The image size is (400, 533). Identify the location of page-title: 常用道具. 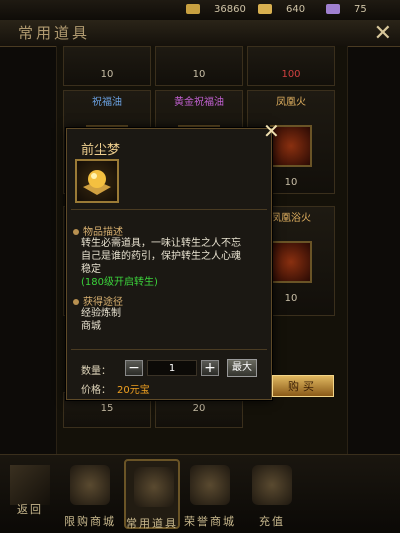
(54, 33).